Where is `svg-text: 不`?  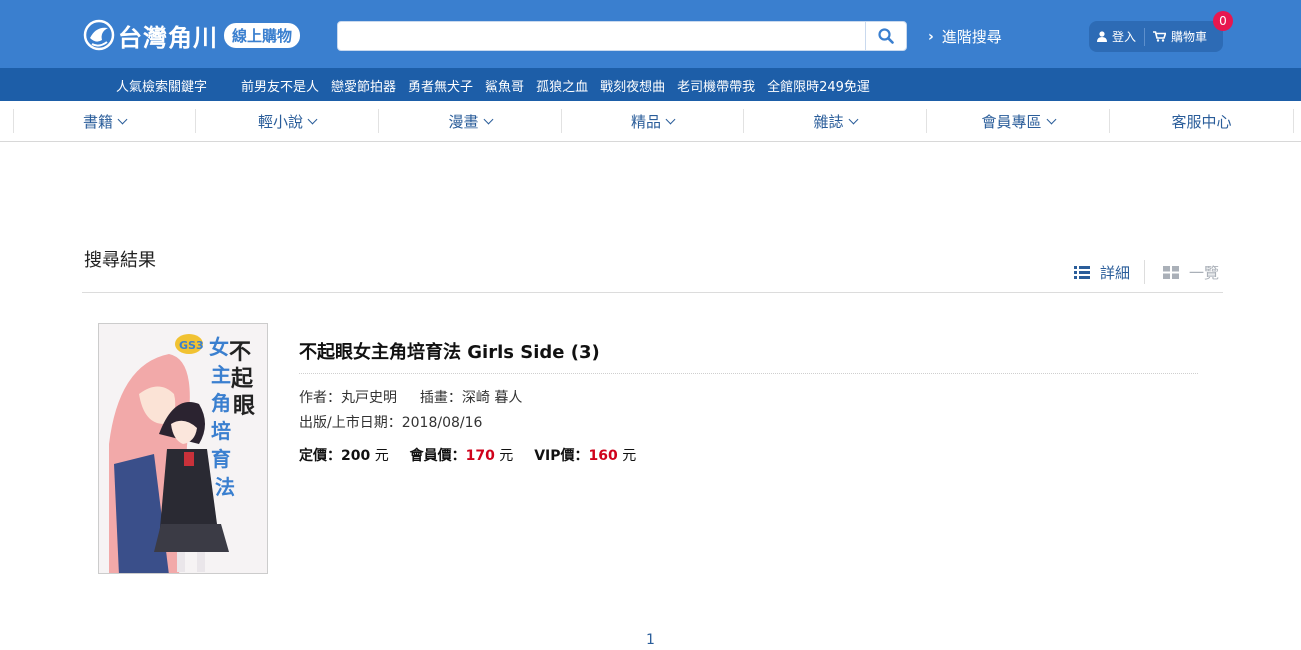
svg-text: 不 is located at coordinates (240, 352).